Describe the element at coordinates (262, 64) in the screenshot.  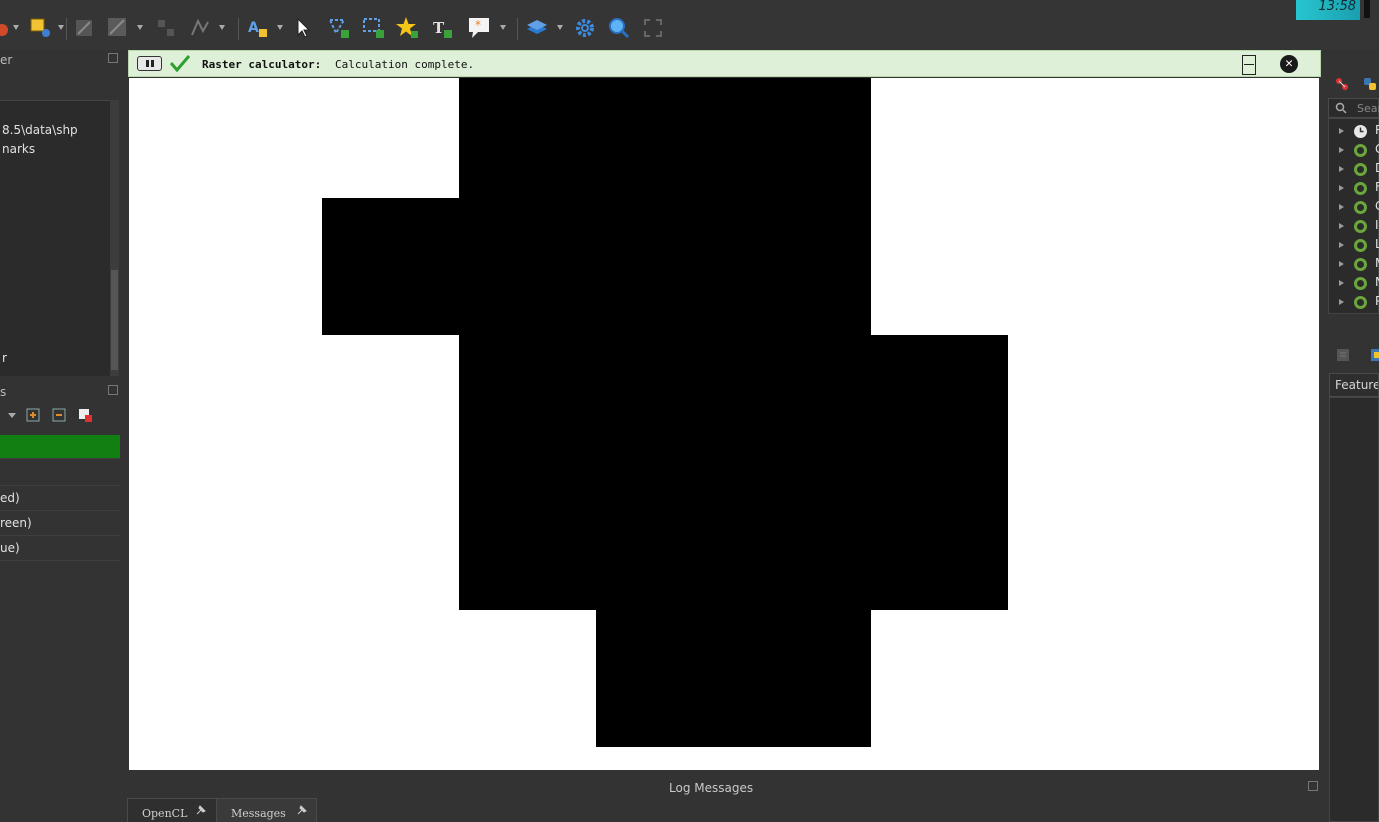
I see `message-title: Raster calculator:` at that location.